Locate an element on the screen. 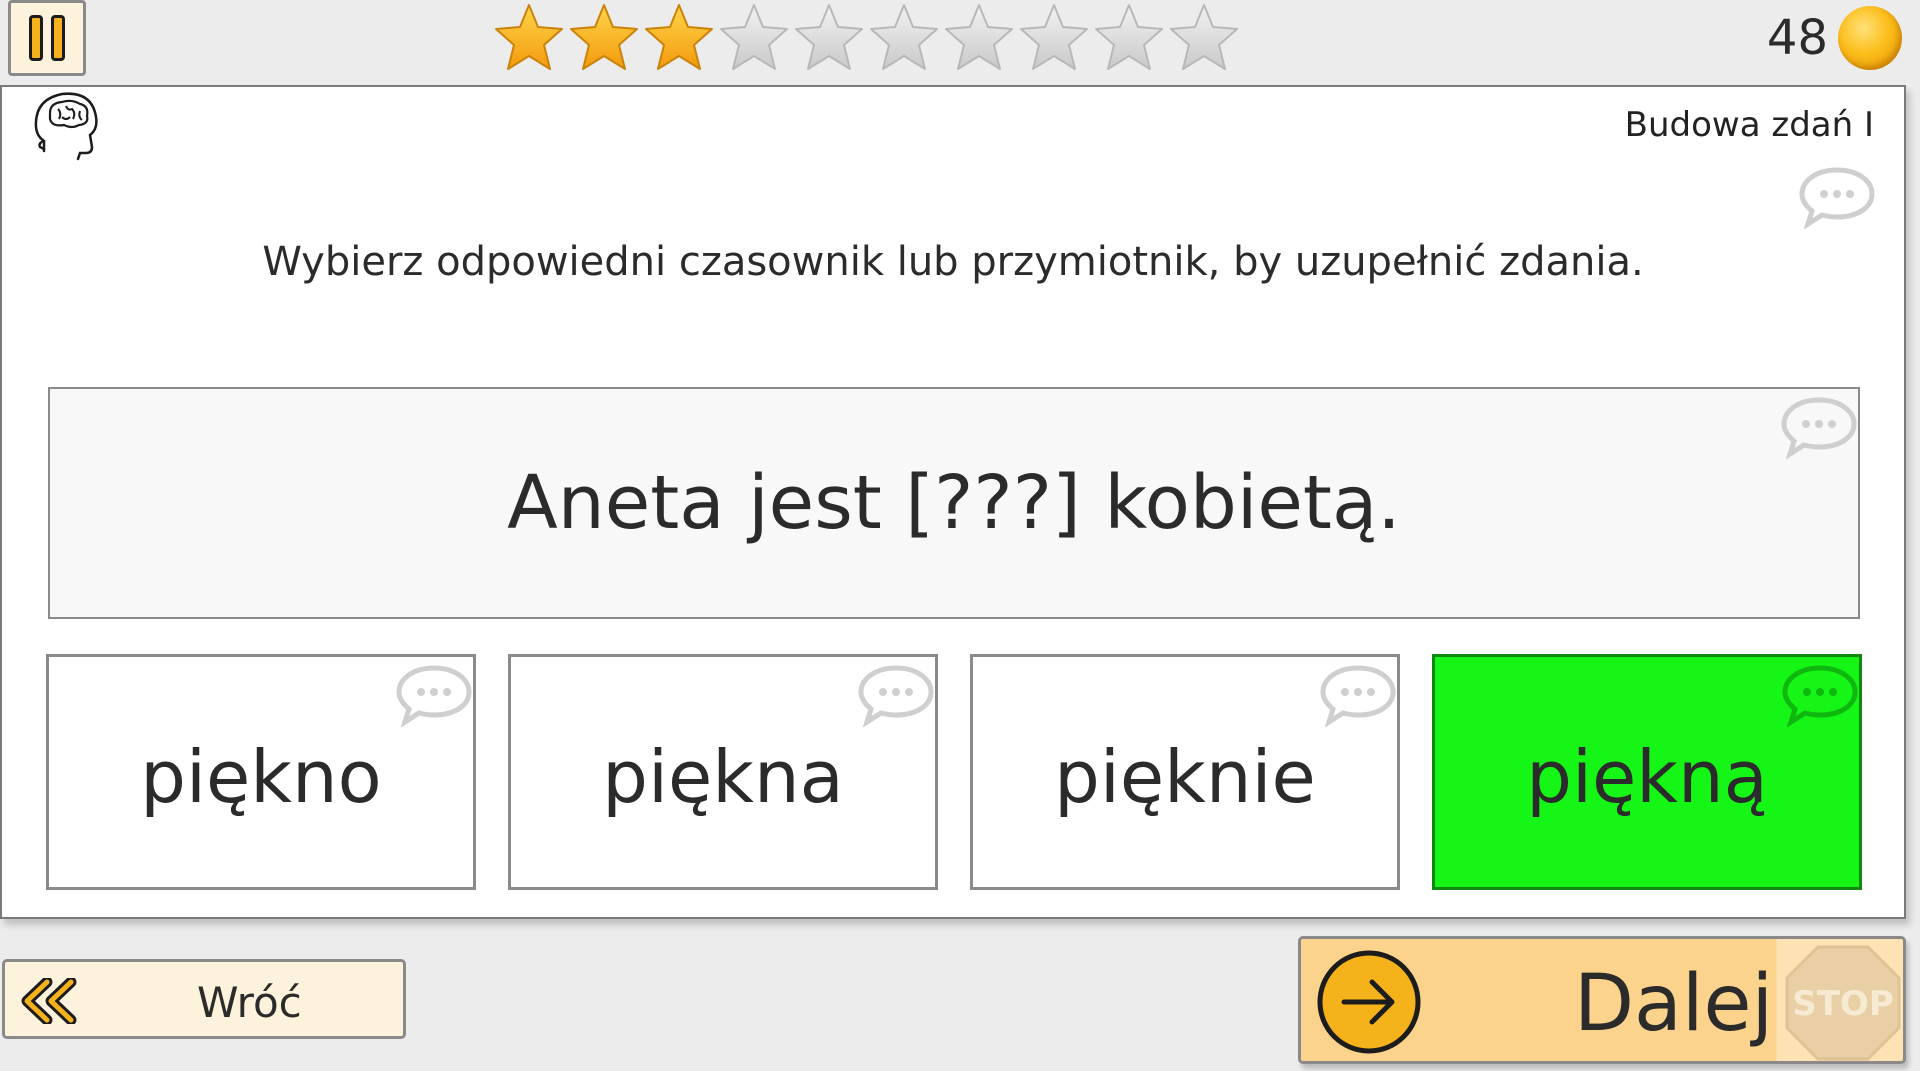 The image size is (1920, 1071). answer-option-4-correct: piękną is located at coordinates (1647, 772).